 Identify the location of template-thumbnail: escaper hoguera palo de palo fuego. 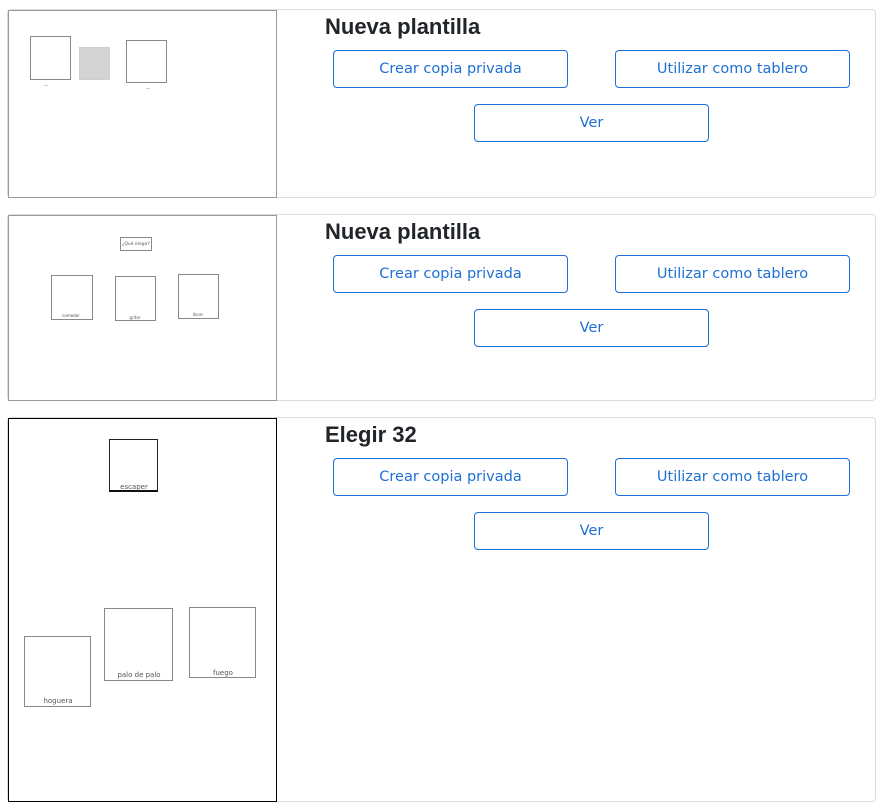
(142, 610).